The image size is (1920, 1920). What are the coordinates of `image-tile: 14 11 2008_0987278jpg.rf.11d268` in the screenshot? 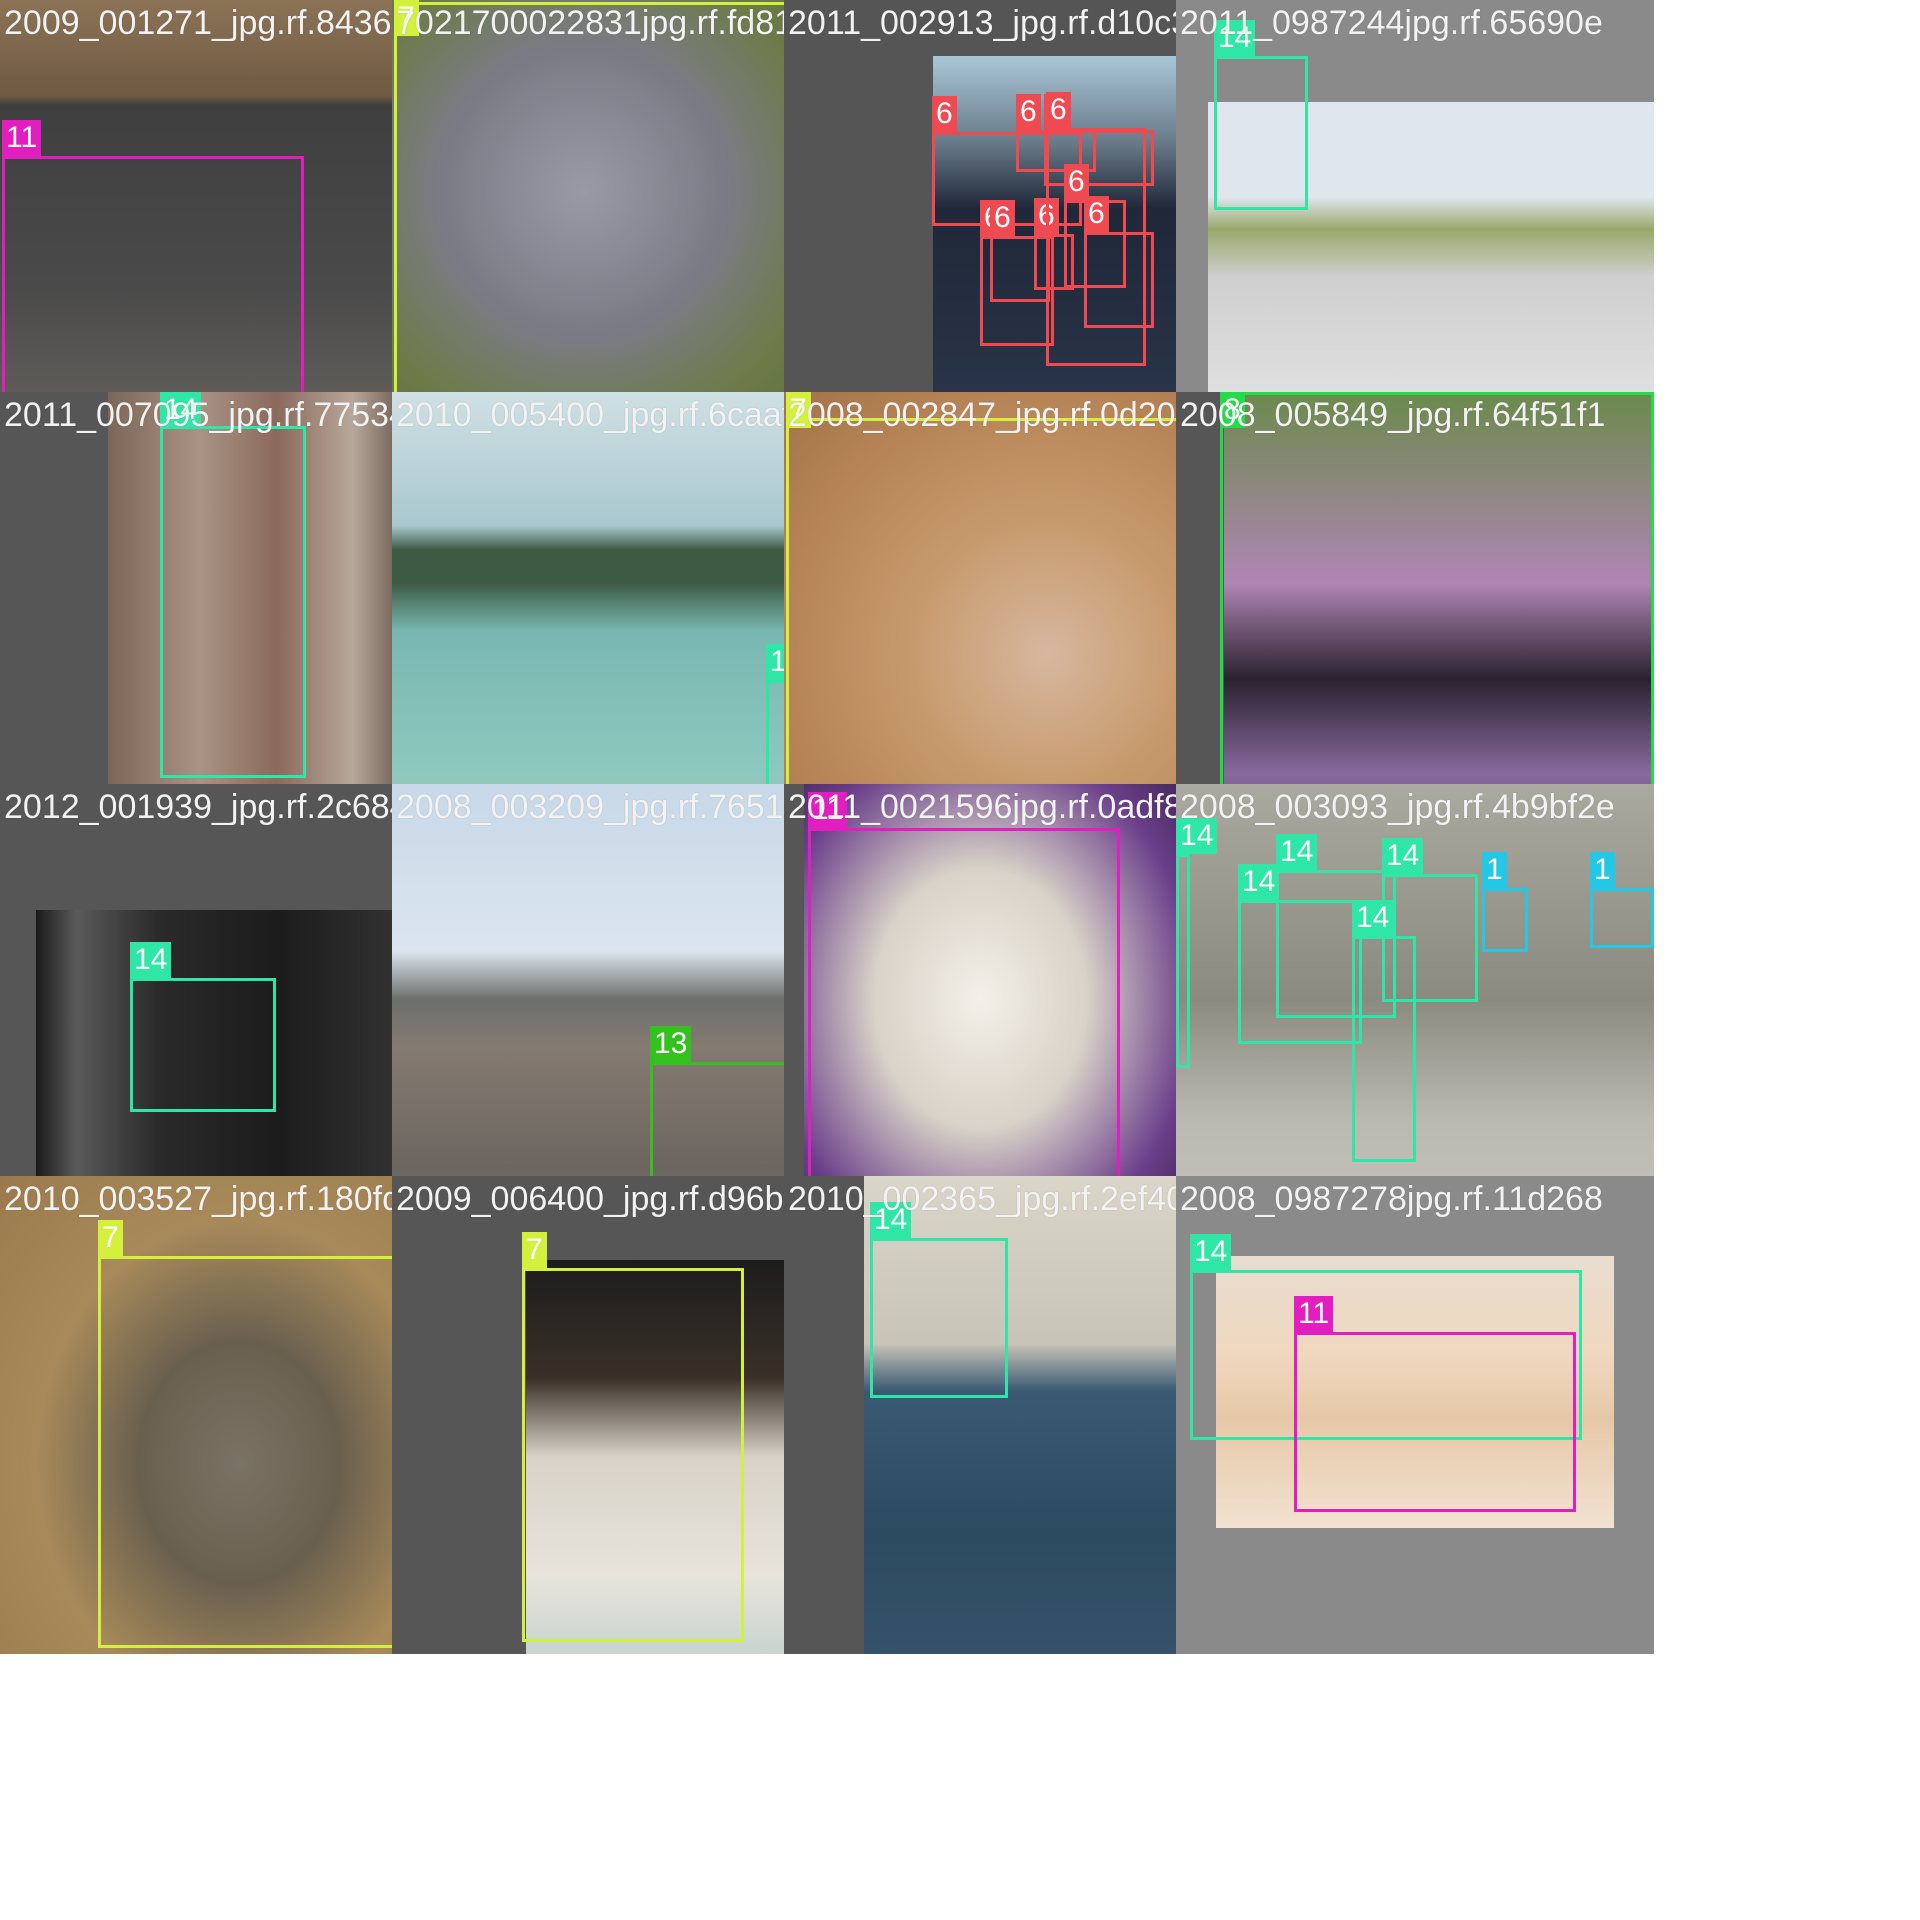 It's located at (1415, 1415).